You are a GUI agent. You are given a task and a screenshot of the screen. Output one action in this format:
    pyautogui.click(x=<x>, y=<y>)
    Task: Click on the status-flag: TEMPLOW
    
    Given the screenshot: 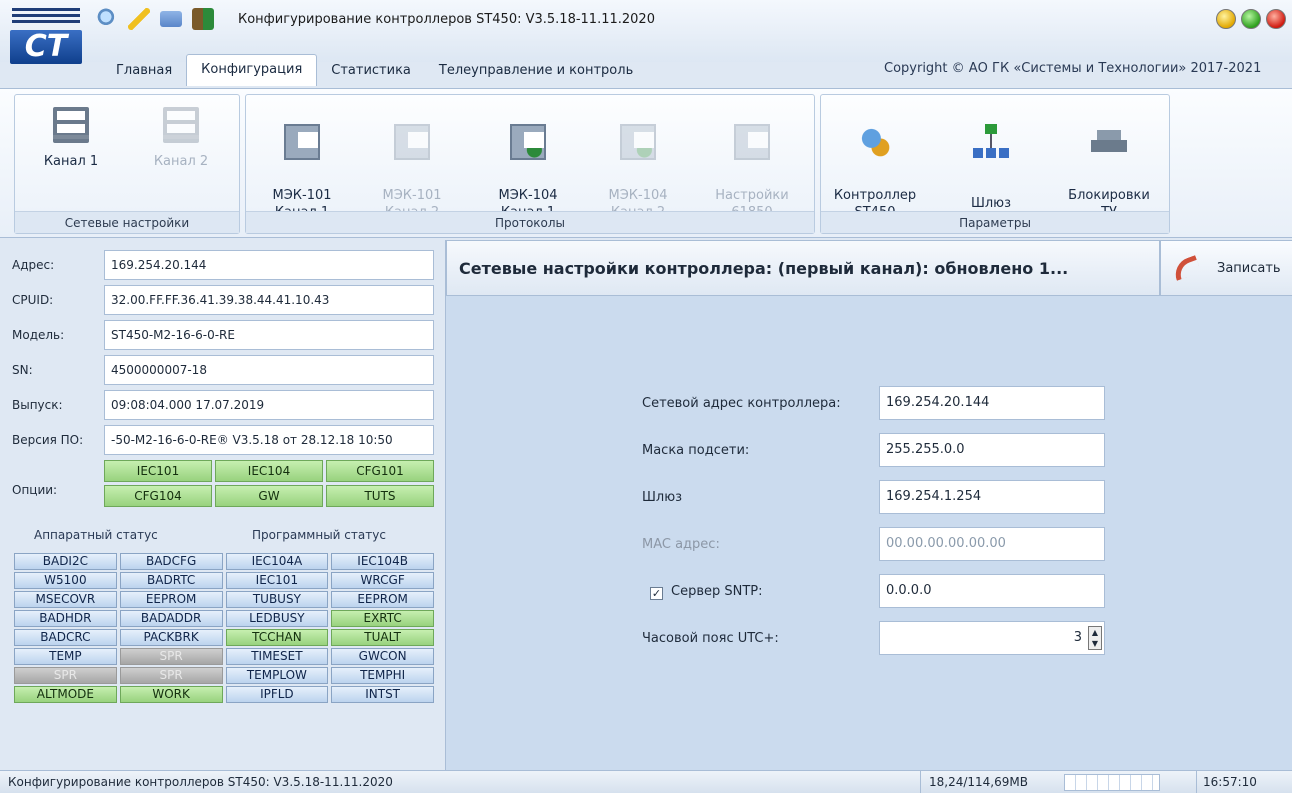 What is the action you would take?
    pyautogui.click(x=277, y=675)
    